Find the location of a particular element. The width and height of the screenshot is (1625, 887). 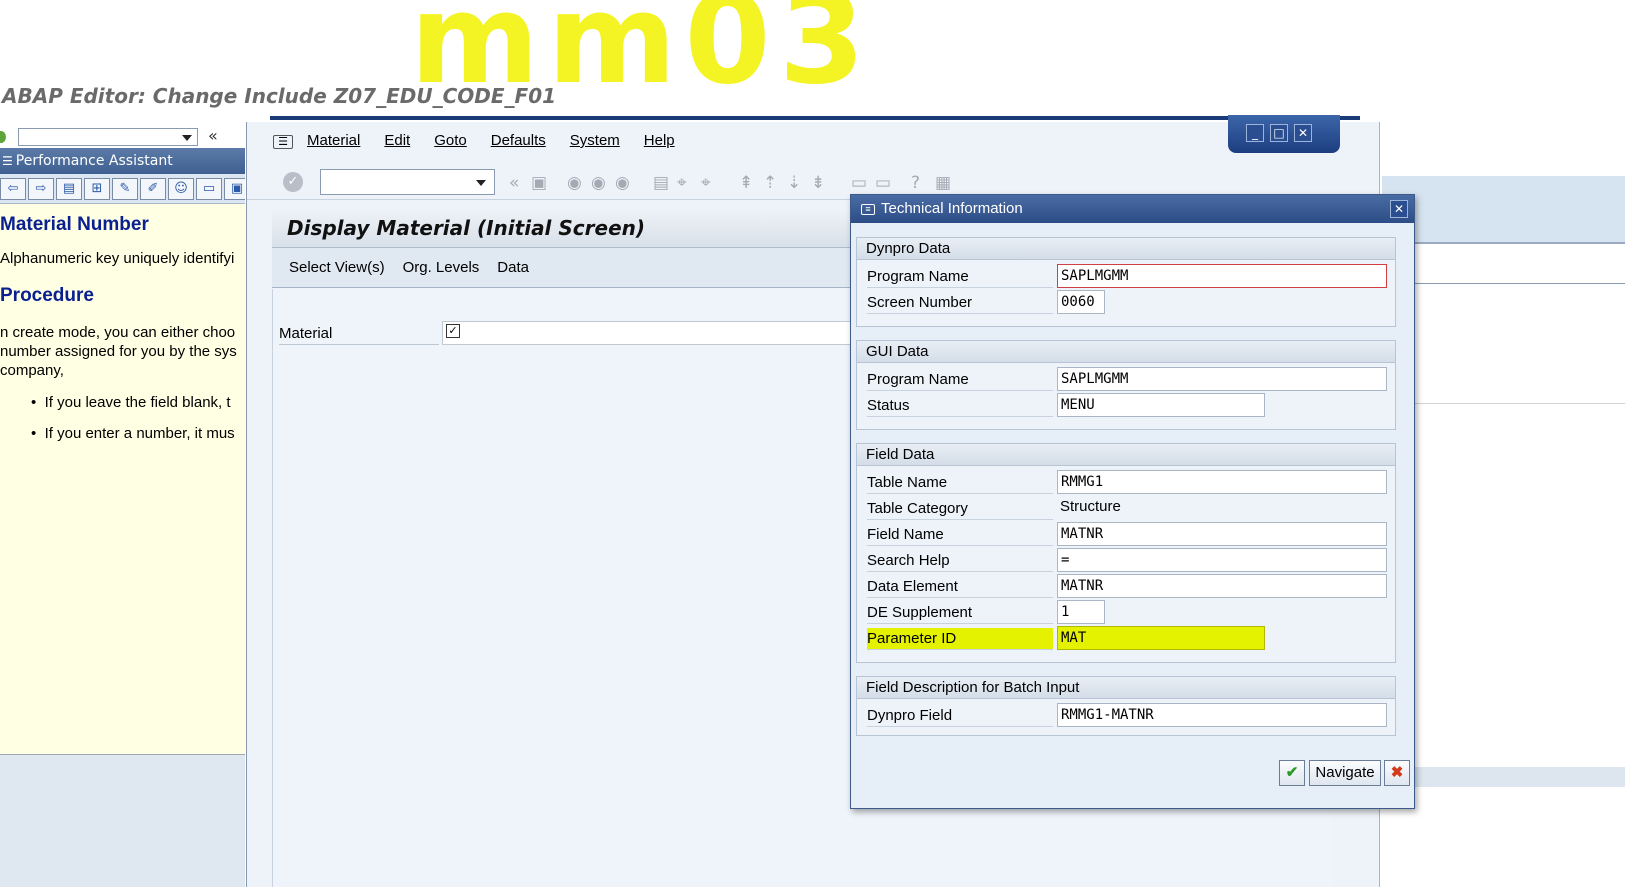

window-controls: _ □ ✕ is located at coordinates (1284, 134).